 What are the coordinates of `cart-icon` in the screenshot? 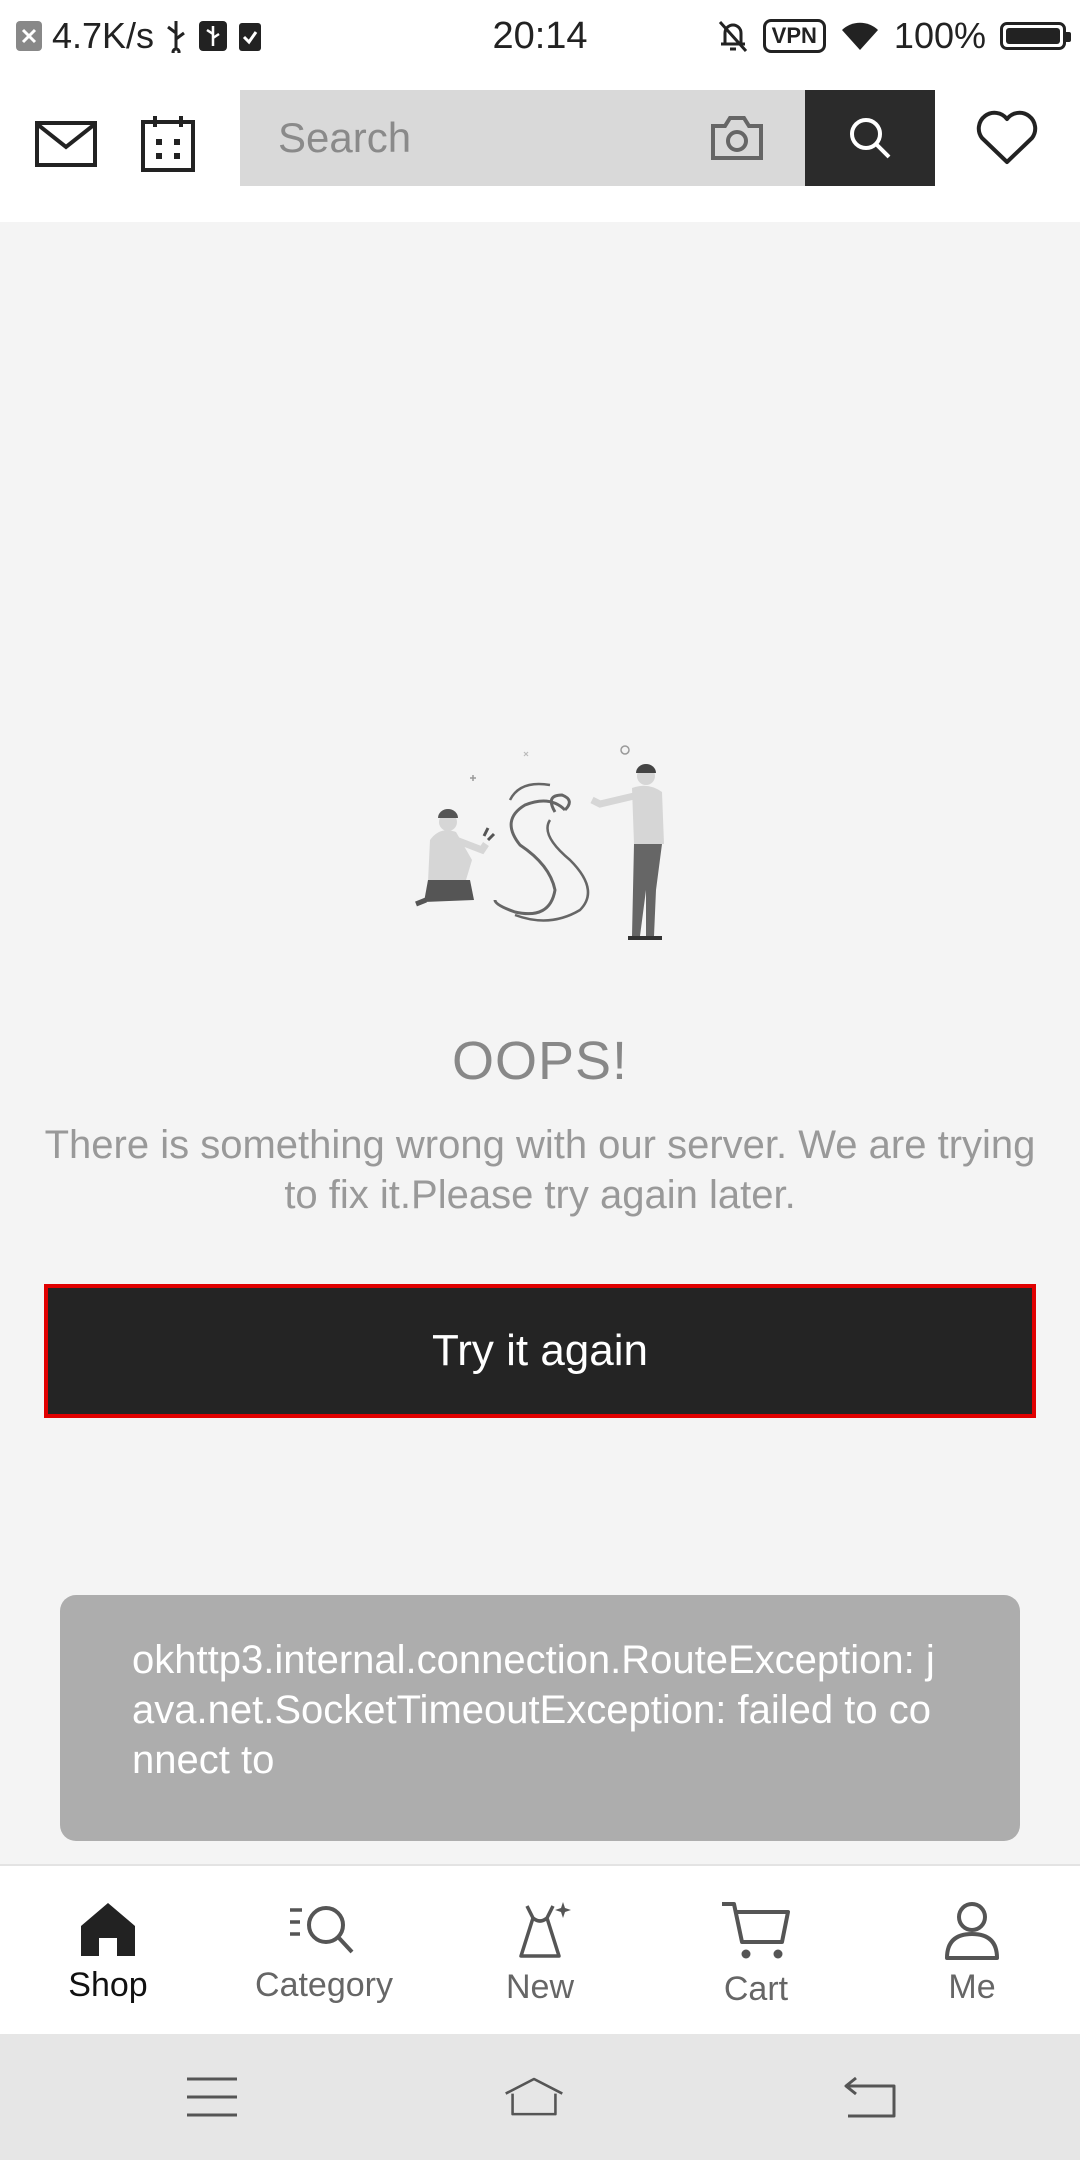 It's located at (756, 1930).